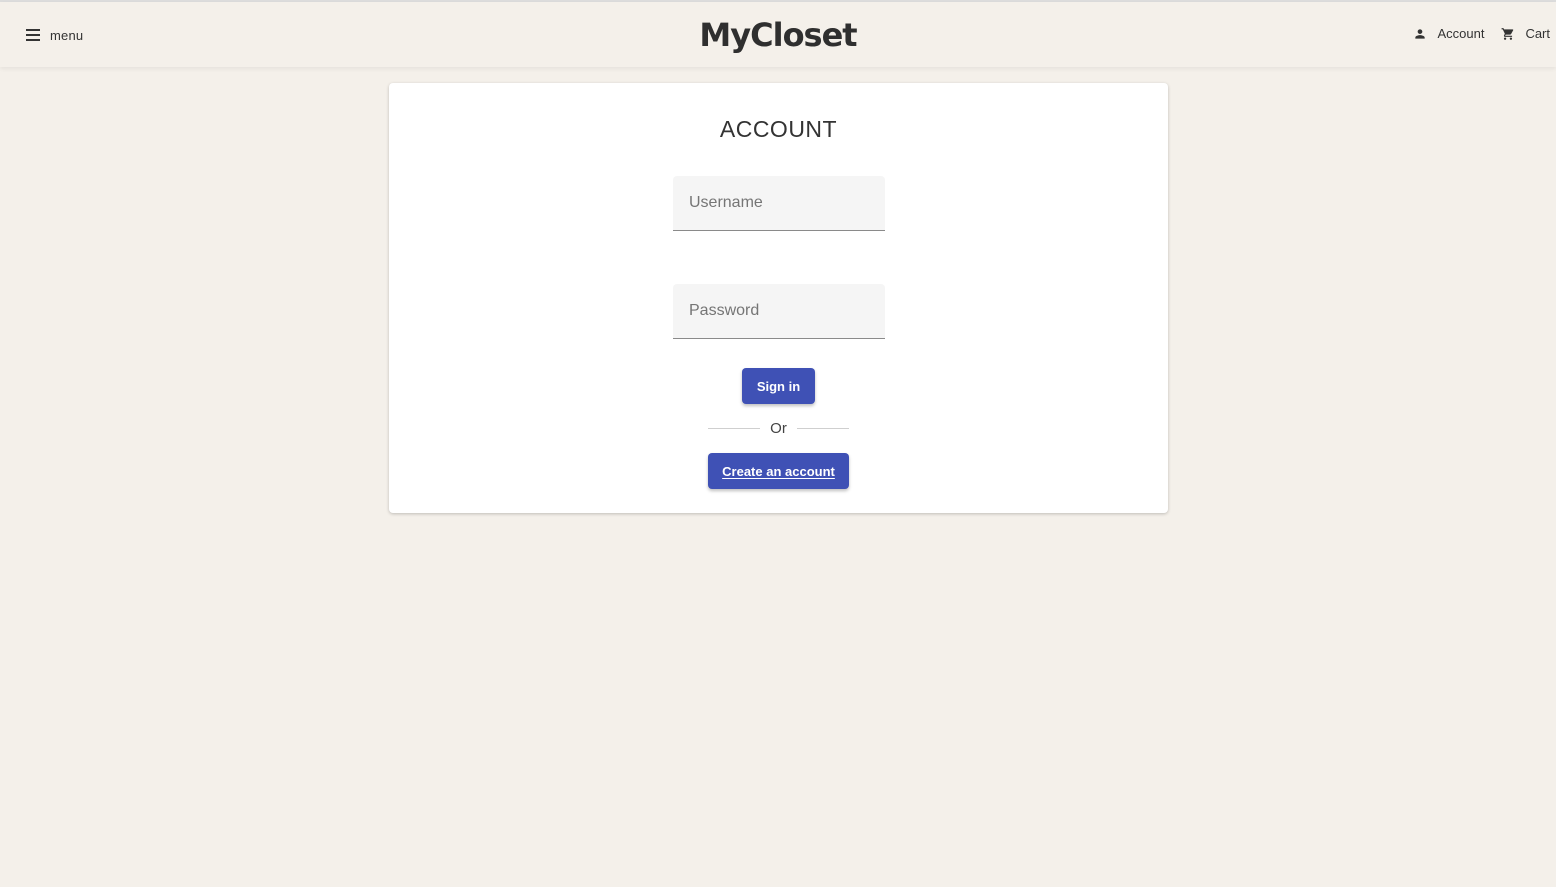  I want to click on header-actions: Account Cart, so click(1481, 33).